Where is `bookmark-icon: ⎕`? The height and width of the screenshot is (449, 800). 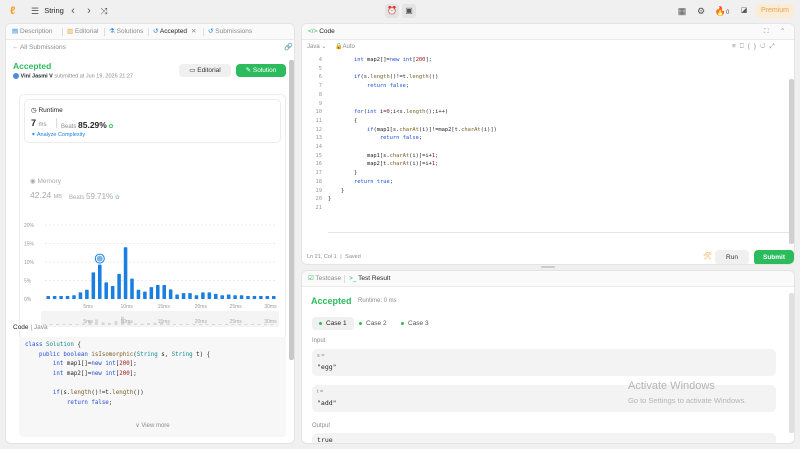 bookmark-icon: ⎕ is located at coordinates (744, 46).